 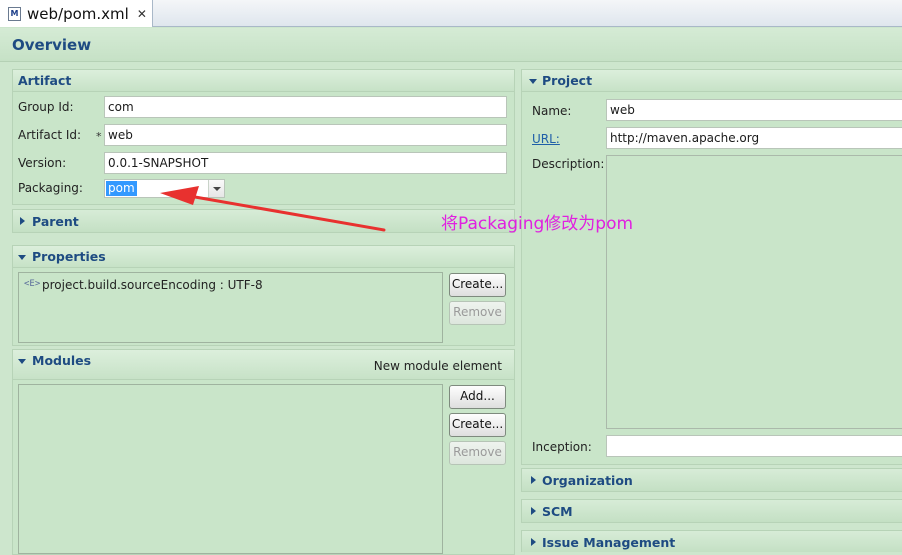 What do you see at coordinates (50, 188) in the screenshot?
I see `packaging-label: Packaging:` at bounding box center [50, 188].